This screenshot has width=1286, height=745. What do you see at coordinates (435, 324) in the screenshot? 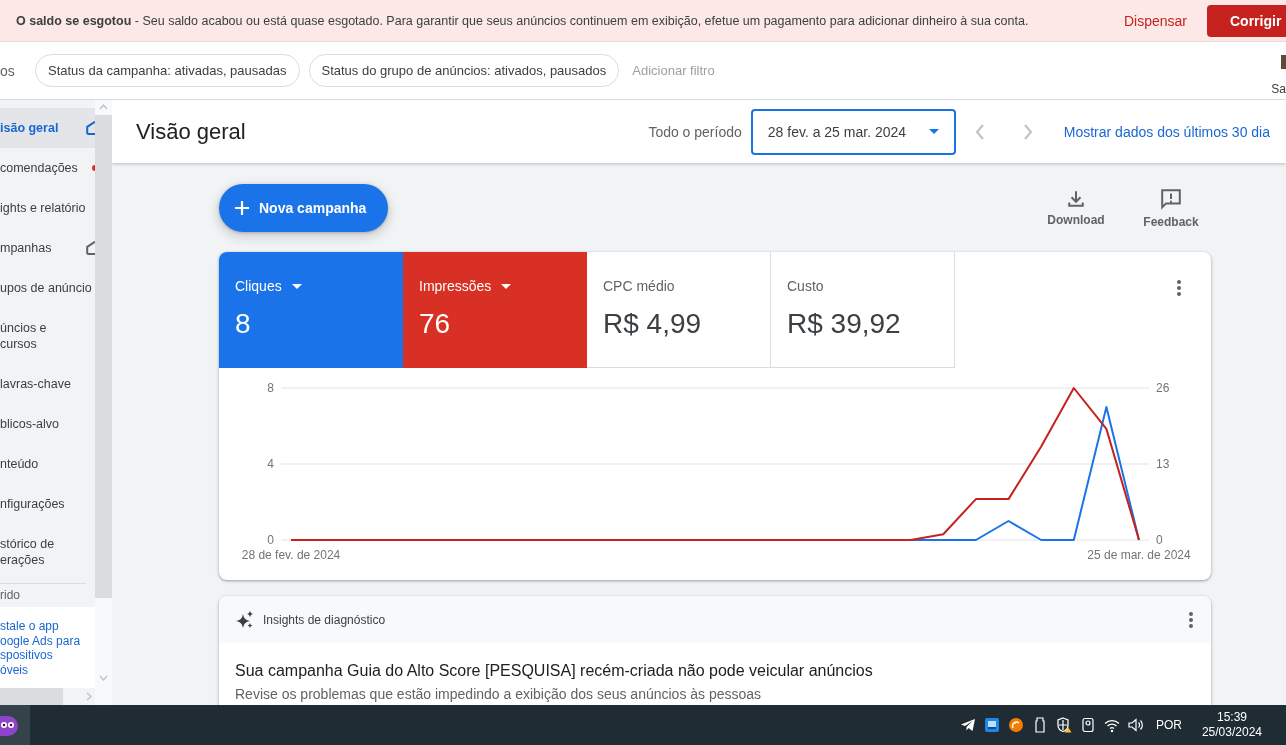
I see `metric-value: 76` at bounding box center [435, 324].